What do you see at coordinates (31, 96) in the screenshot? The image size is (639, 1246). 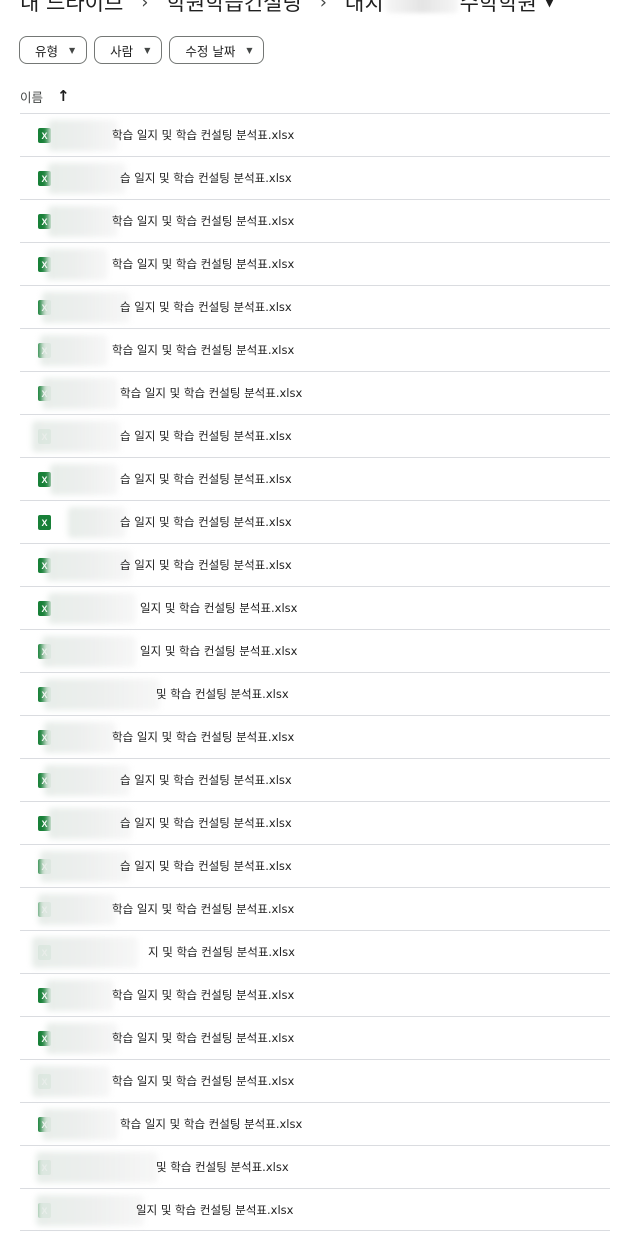 I see `name-column-header: 이름` at bounding box center [31, 96].